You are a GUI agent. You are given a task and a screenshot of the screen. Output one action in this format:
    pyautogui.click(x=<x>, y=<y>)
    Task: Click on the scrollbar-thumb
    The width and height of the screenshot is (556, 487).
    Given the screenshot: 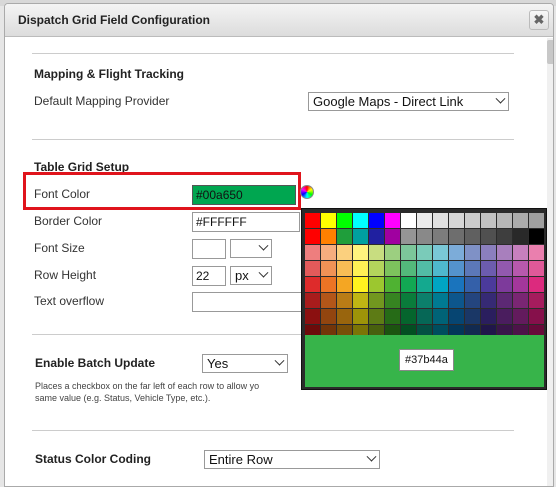 What is the action you would take?
    pyautogui.click(x=550, y=52)
    